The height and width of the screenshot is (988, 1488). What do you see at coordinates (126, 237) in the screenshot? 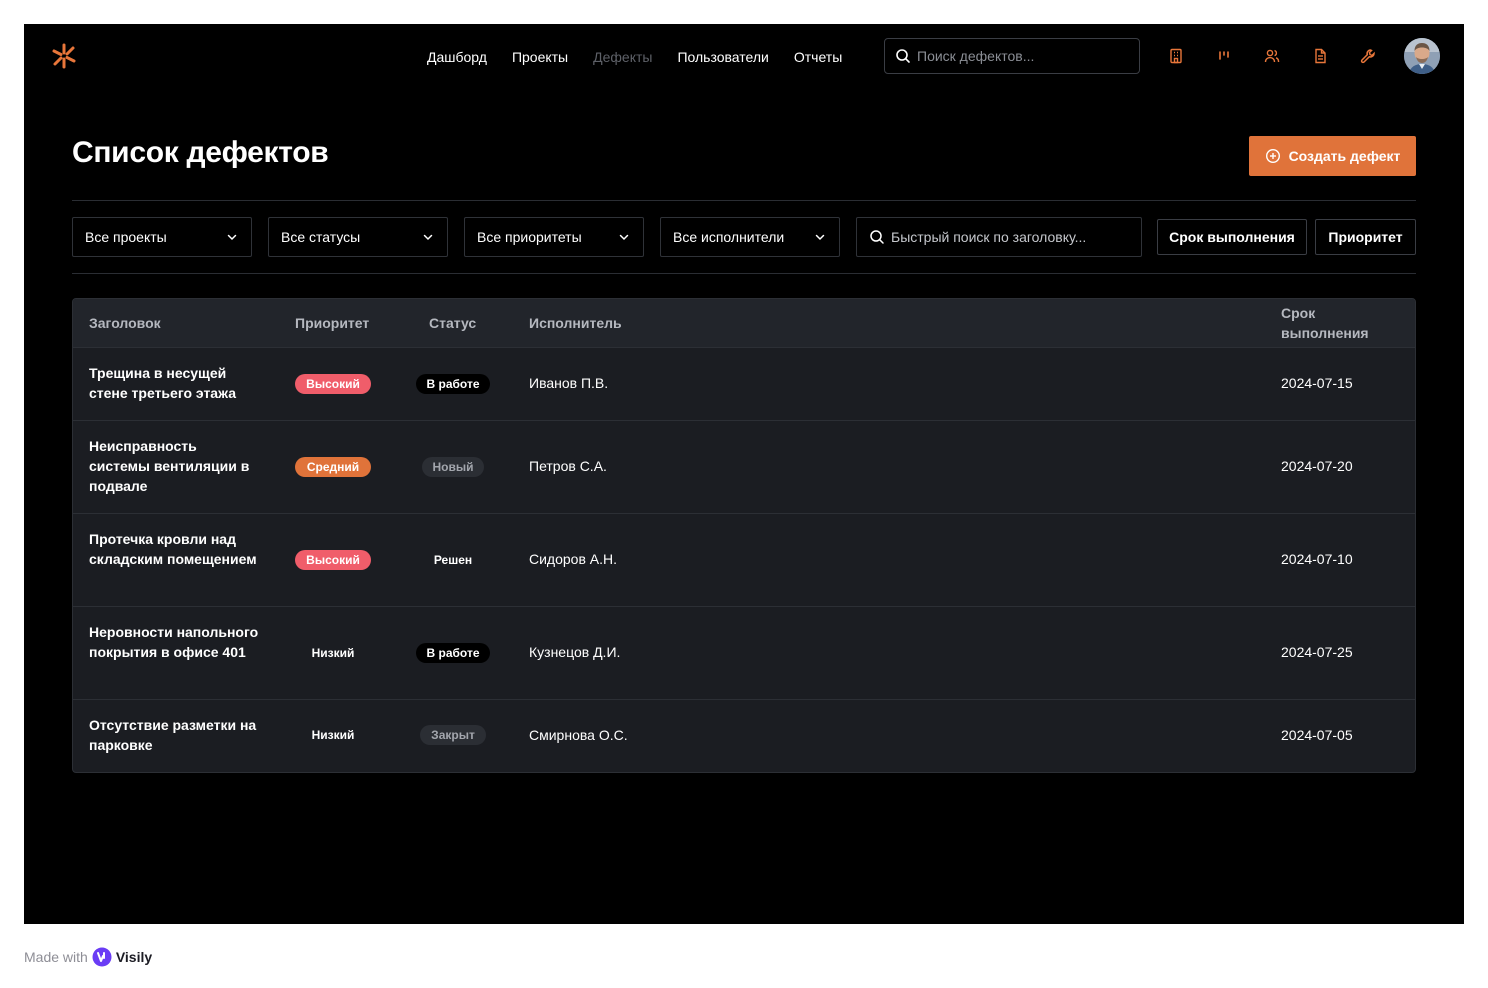
I see `project-filter-value: Все проекты` at bounding box center [126, 237].